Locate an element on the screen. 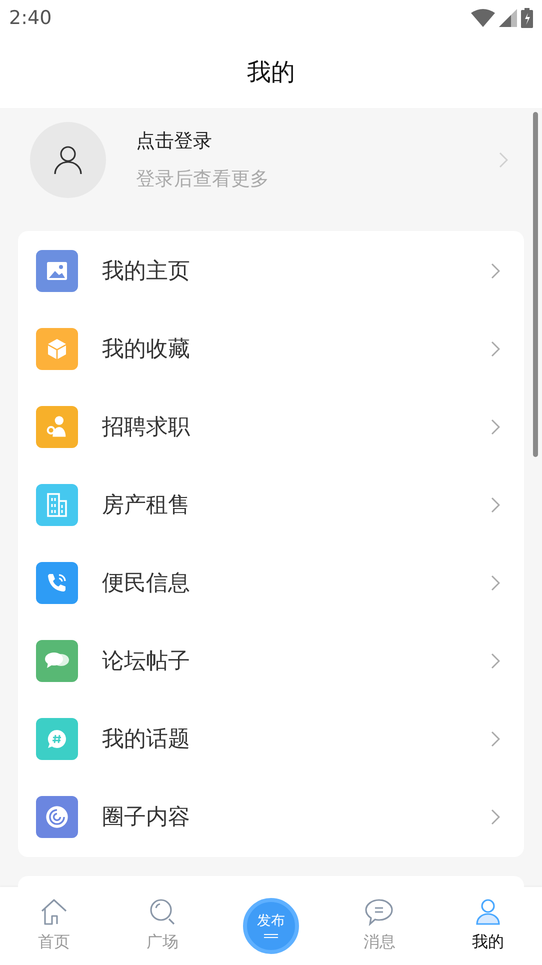 Image resolution: width=542 pixels, height=965 pixels. status-time: 2:40 is located at coordinates (30, 18).